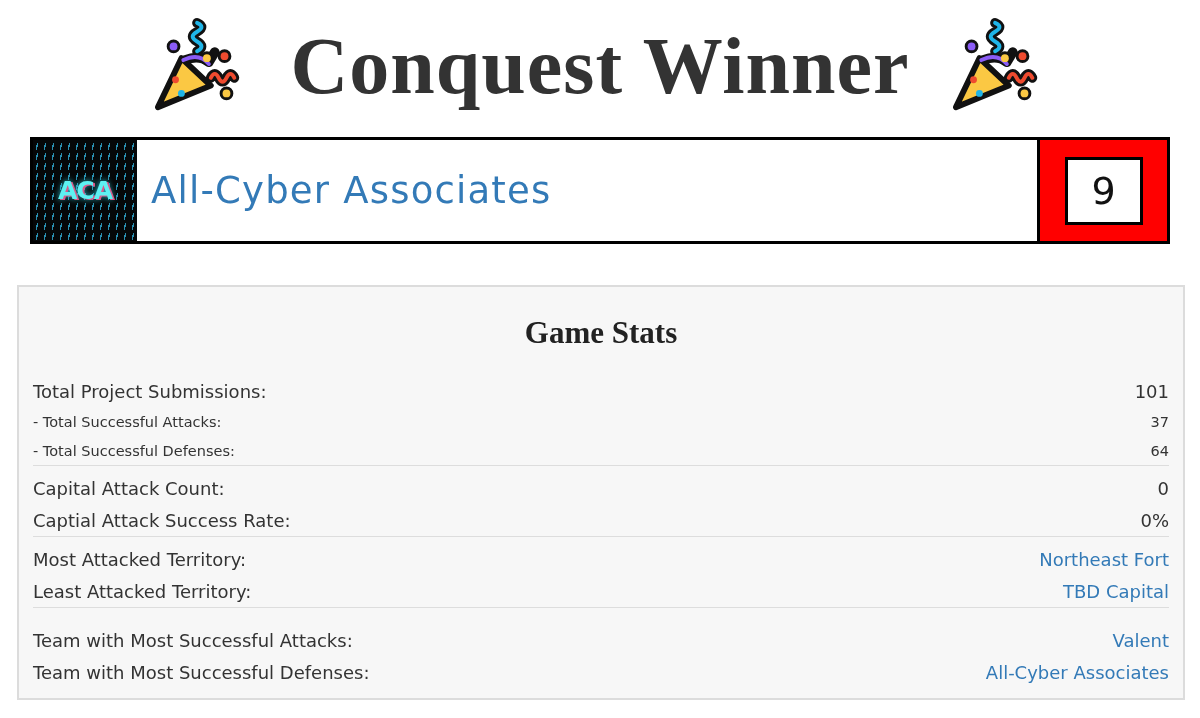 Image resolution: width=1200 pixels, height=718 pixels. What do you see at coordinates (594, 190) in the screenshot?
I see `team-name-link: All-Cyber Associates` at bounding box center [594, 190].